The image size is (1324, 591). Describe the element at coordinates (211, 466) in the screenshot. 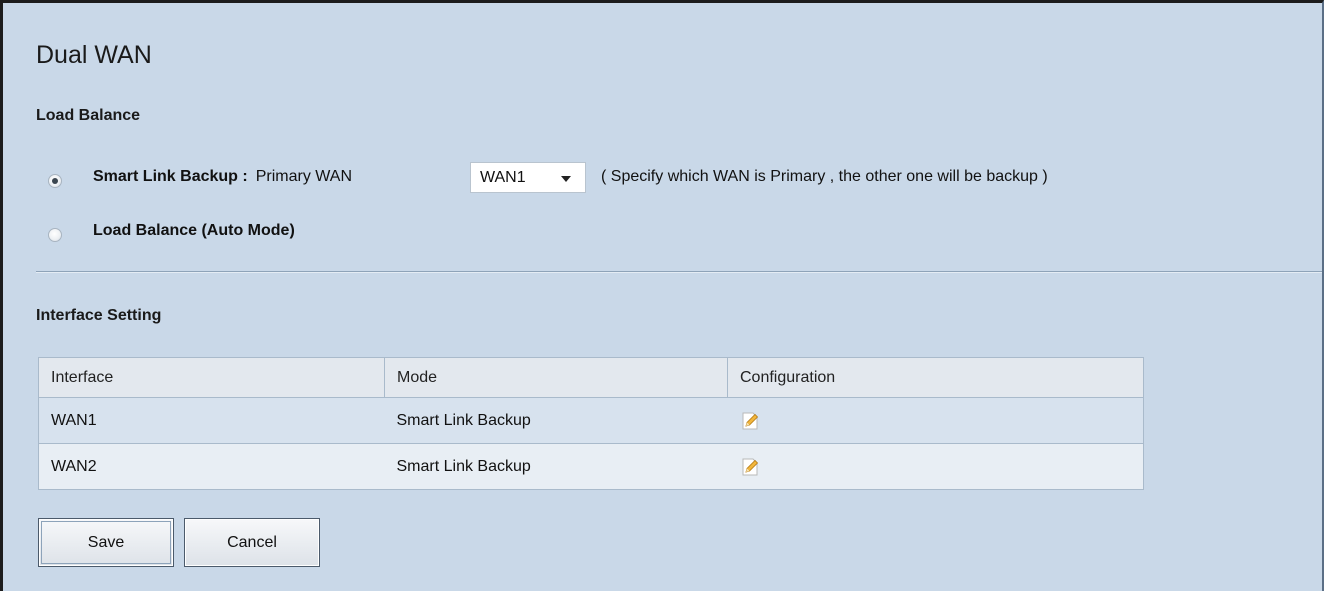

I see `interface-cell: WAN2` at that location.